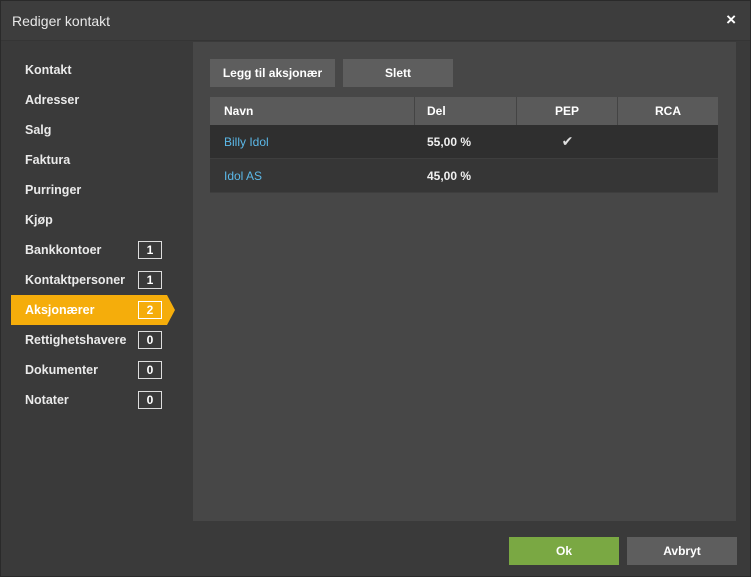  I want to click on sidebar-item-label: Kontaktpersoner, so click(75, 280).